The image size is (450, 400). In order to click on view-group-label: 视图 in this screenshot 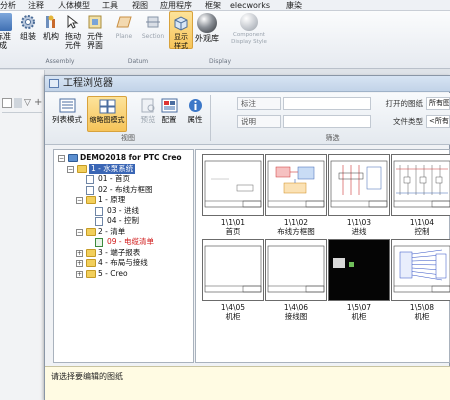, I will do `click(128, 138)`.